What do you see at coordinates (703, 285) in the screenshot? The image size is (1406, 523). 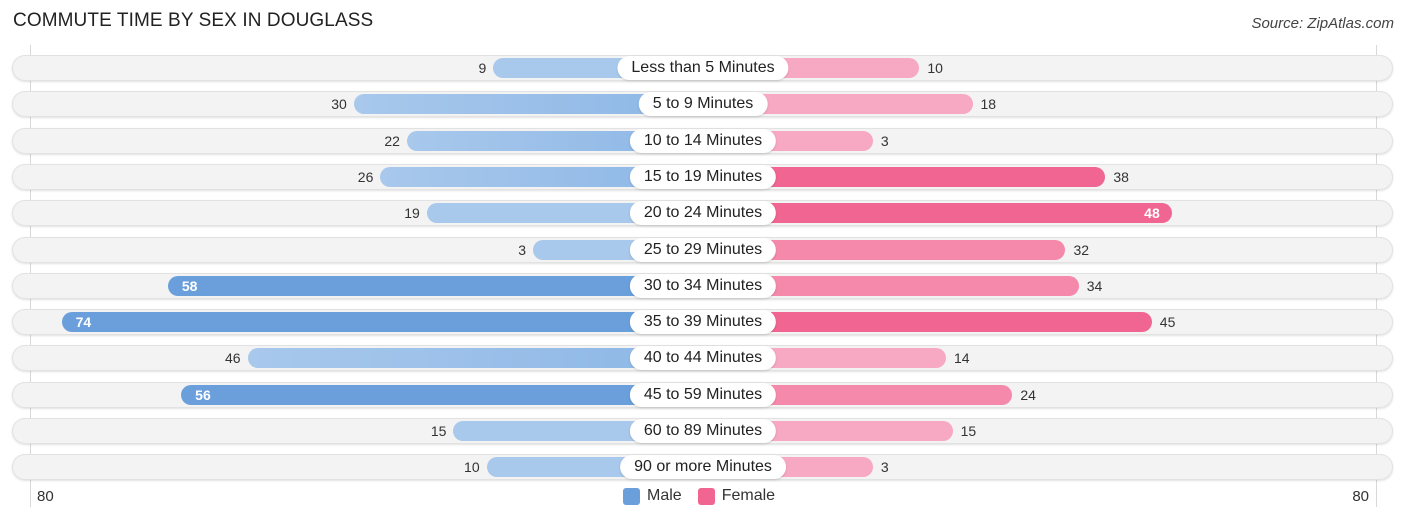 I see `category-label: 30 to 34 Minutes` at bounding box center [703, 285].